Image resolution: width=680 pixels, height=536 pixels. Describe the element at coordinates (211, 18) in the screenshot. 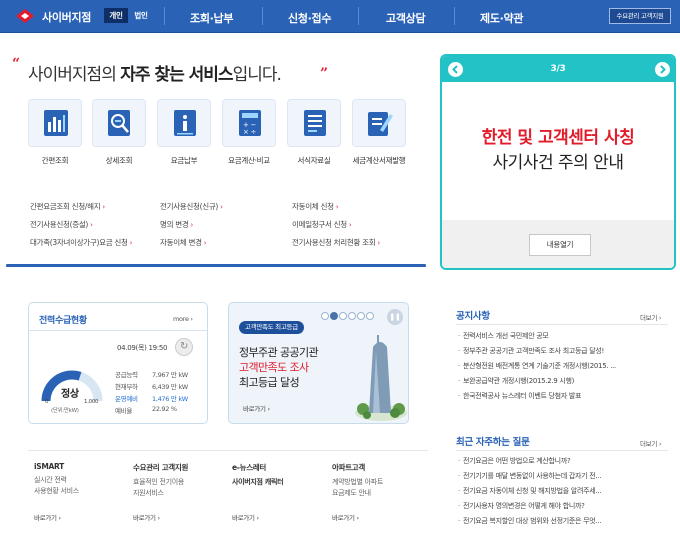

I see `nav-inquiry-payment: 조회·납부` at that location.